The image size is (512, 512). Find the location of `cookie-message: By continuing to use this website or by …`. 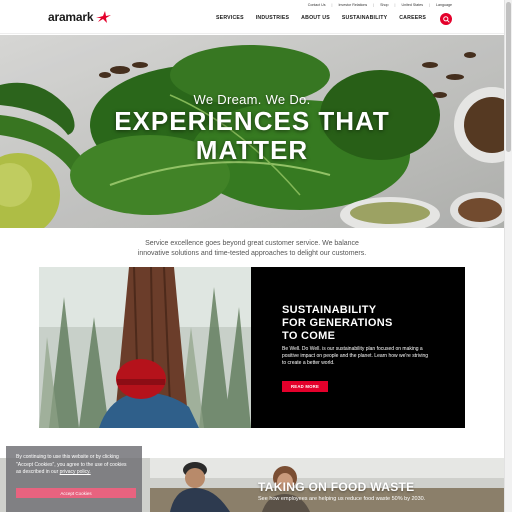

cookie-message: By continuing to use this website or by … is located at coordinates (74, 465).